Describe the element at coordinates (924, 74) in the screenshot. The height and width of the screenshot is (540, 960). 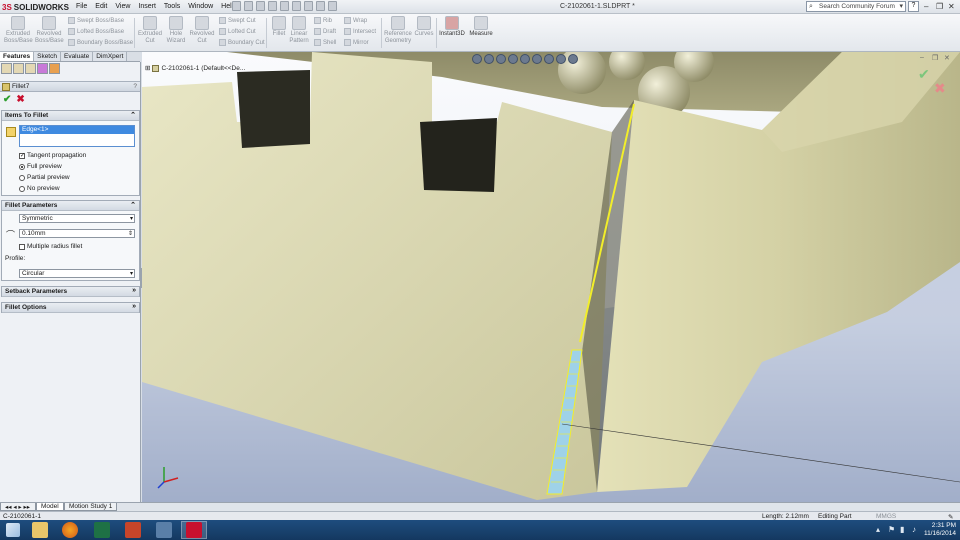
I see `confirmation-ok-icon: ✔` at that location.